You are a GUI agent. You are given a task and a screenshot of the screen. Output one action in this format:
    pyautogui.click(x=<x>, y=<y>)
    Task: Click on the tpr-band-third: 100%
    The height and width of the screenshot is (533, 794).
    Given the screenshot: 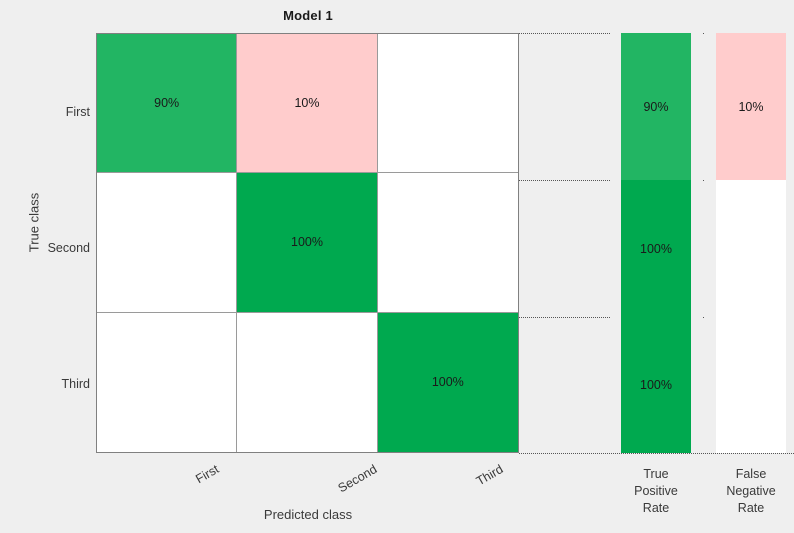 What is the action you would take?
    pyautogui.click(x=656, y=385)
    